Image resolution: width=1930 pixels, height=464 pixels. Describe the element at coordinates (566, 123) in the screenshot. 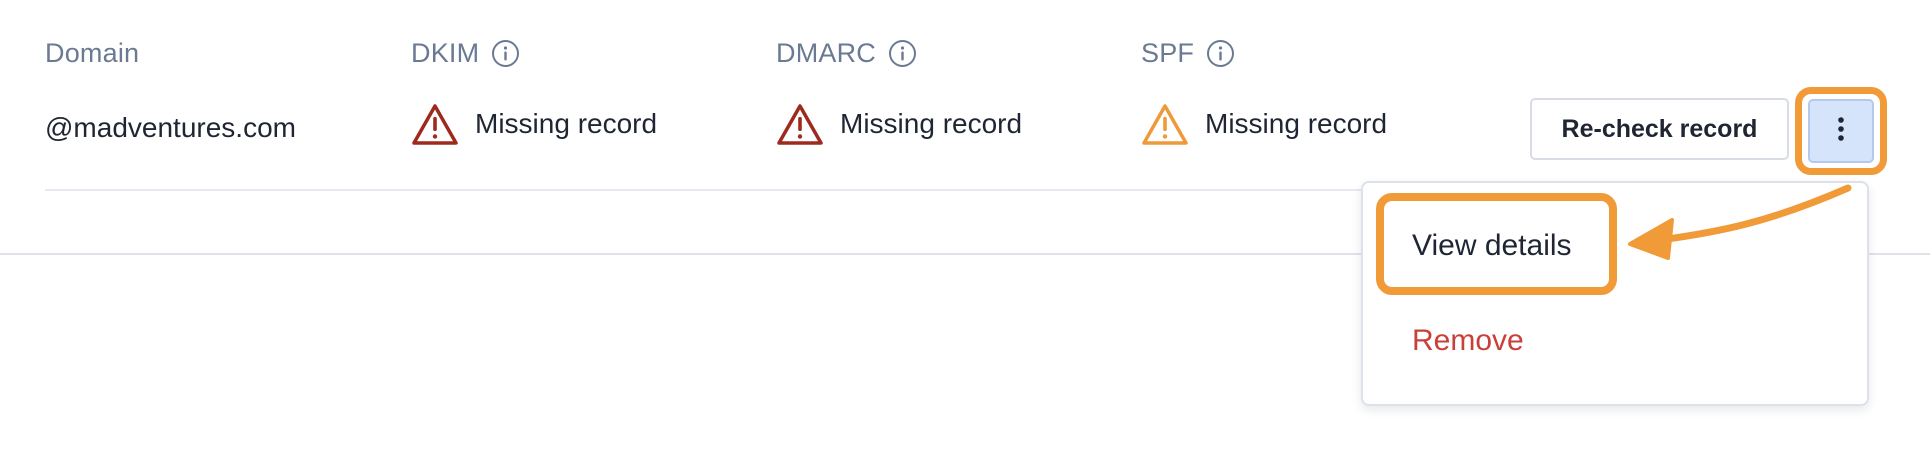

I see `dkim-status-text: Missing record` at that location.